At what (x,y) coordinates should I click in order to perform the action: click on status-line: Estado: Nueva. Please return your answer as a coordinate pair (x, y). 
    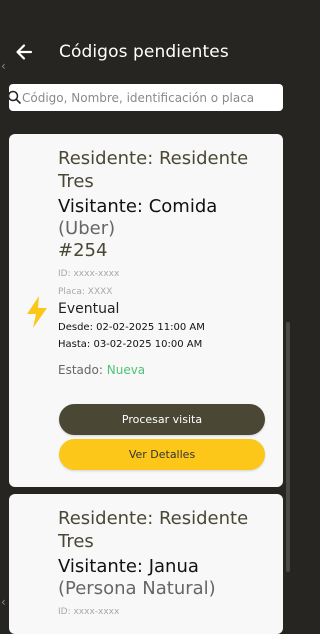
    Looking at the image, I should click on (101, 370).